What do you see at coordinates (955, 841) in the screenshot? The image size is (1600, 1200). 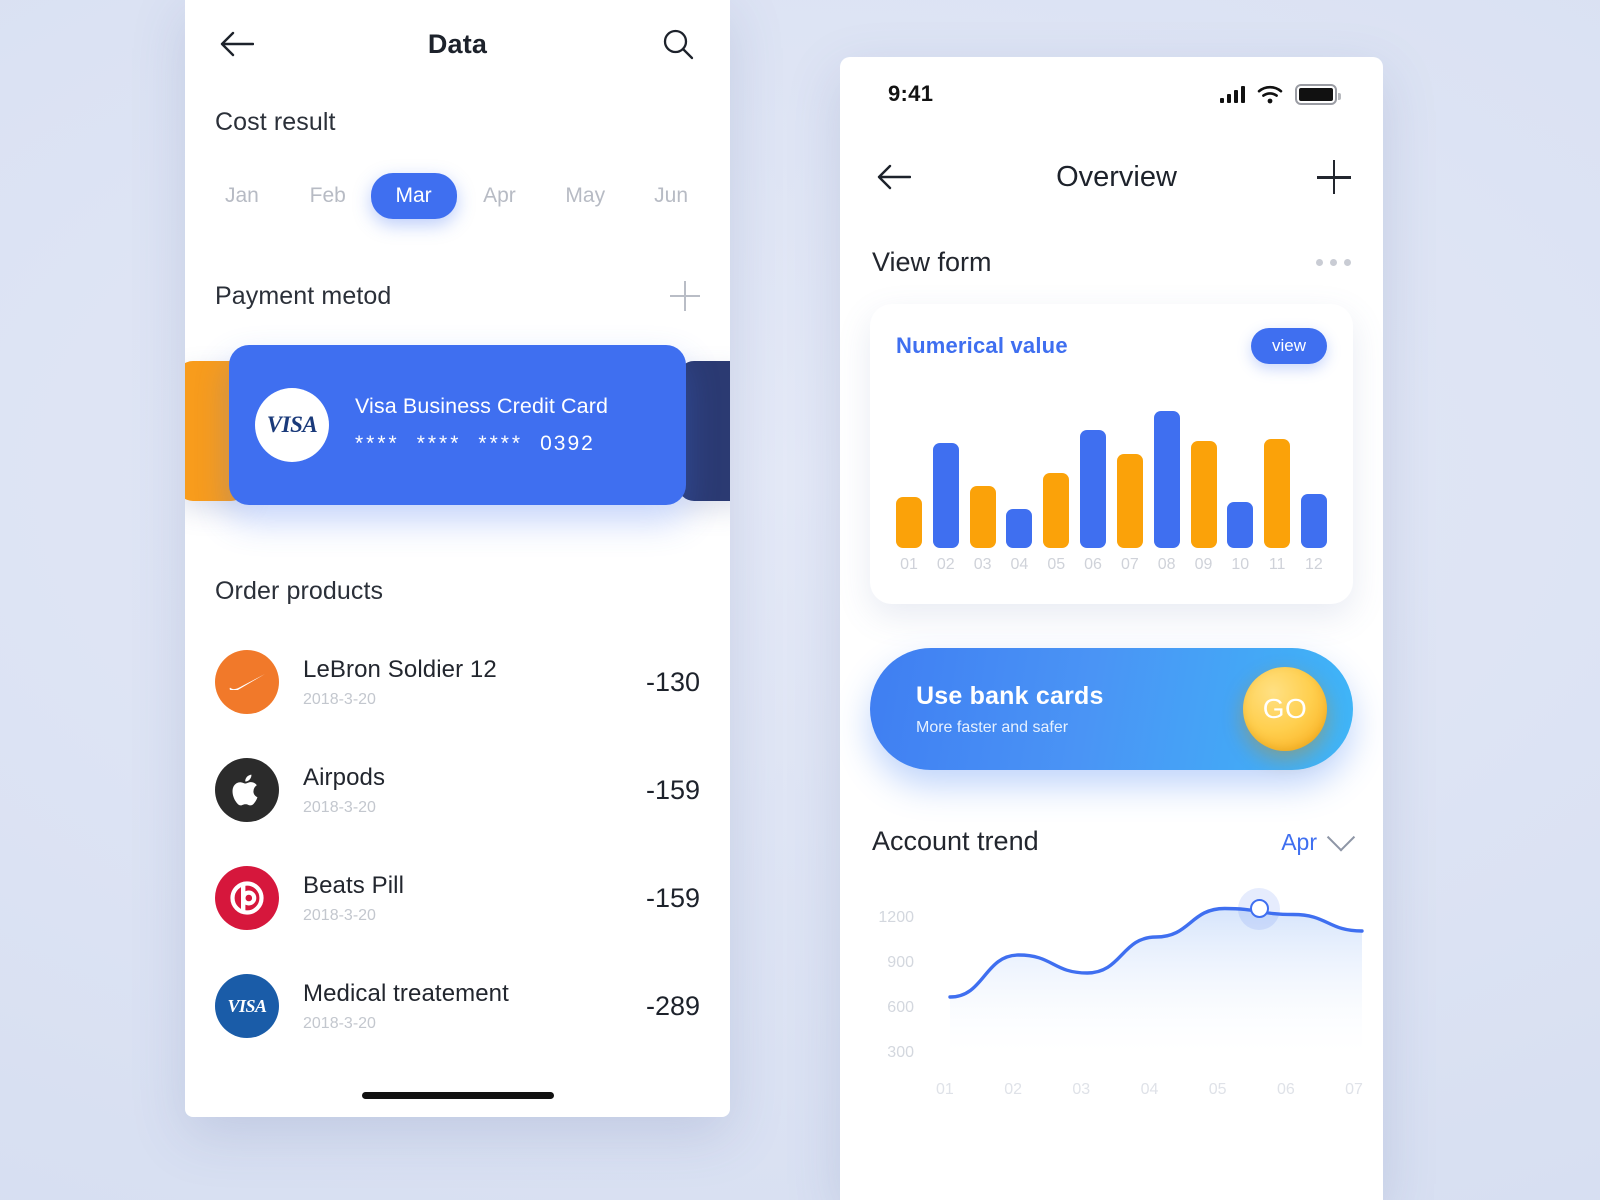 I see `account-trend-title: Account trend` at bounding box center [955, 841].